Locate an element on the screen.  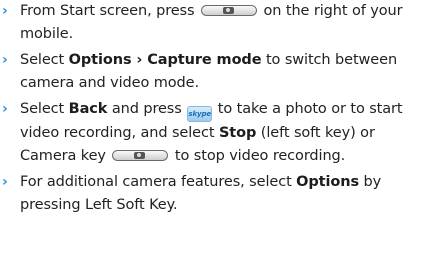
stop-label: Stop is located at coordinates (237, 133).